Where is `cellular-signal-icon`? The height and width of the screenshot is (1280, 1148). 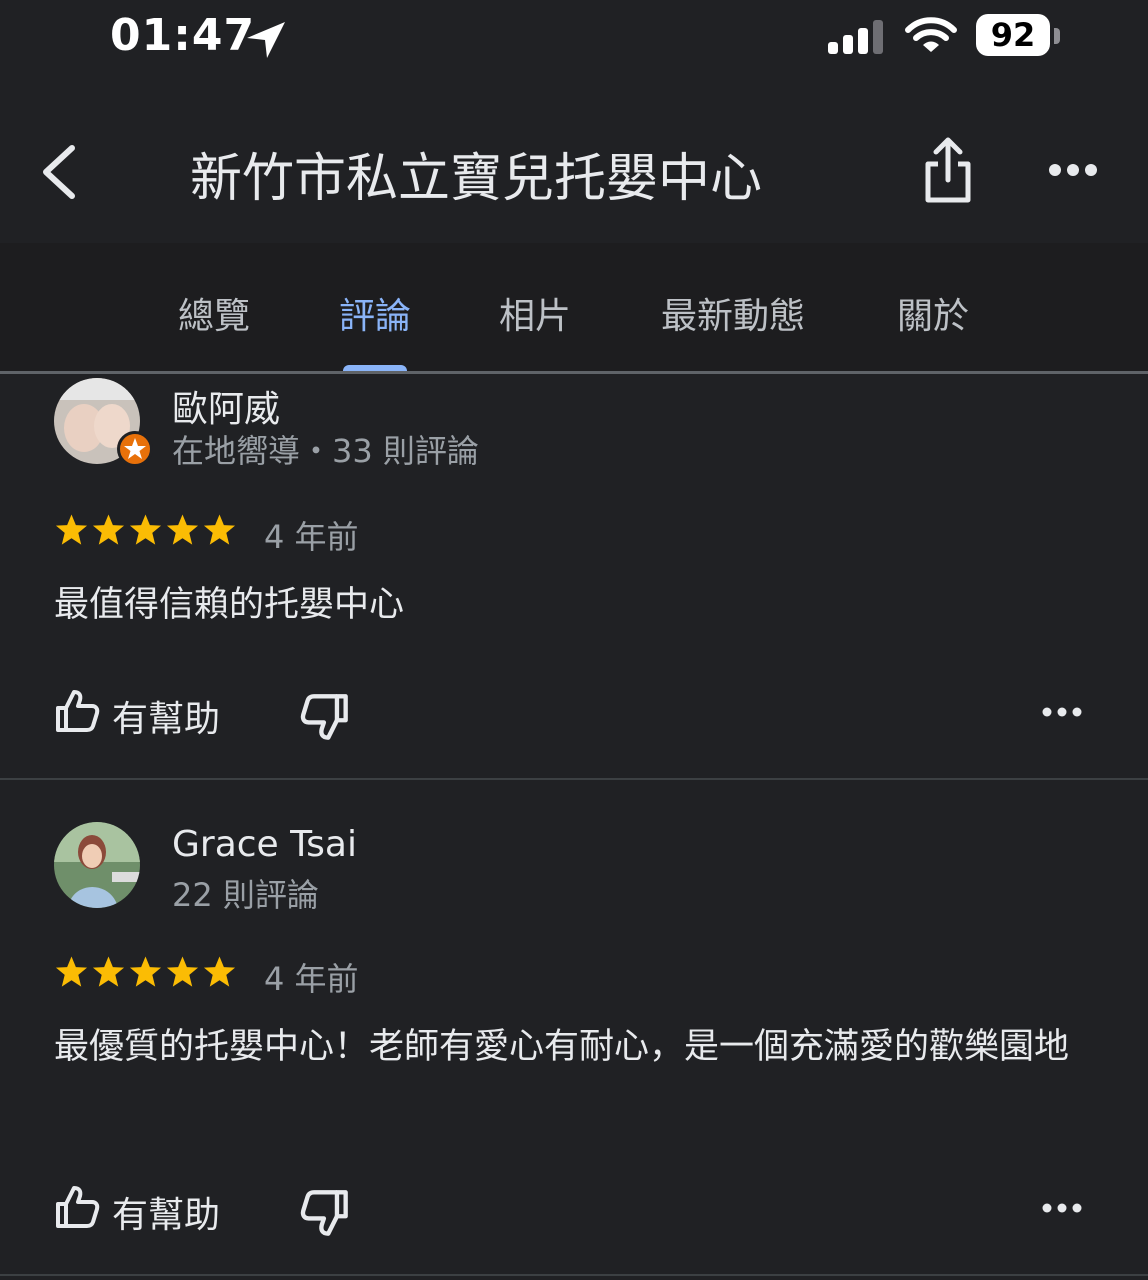 cellular-signal-icon is located at coordinates (855, 37).